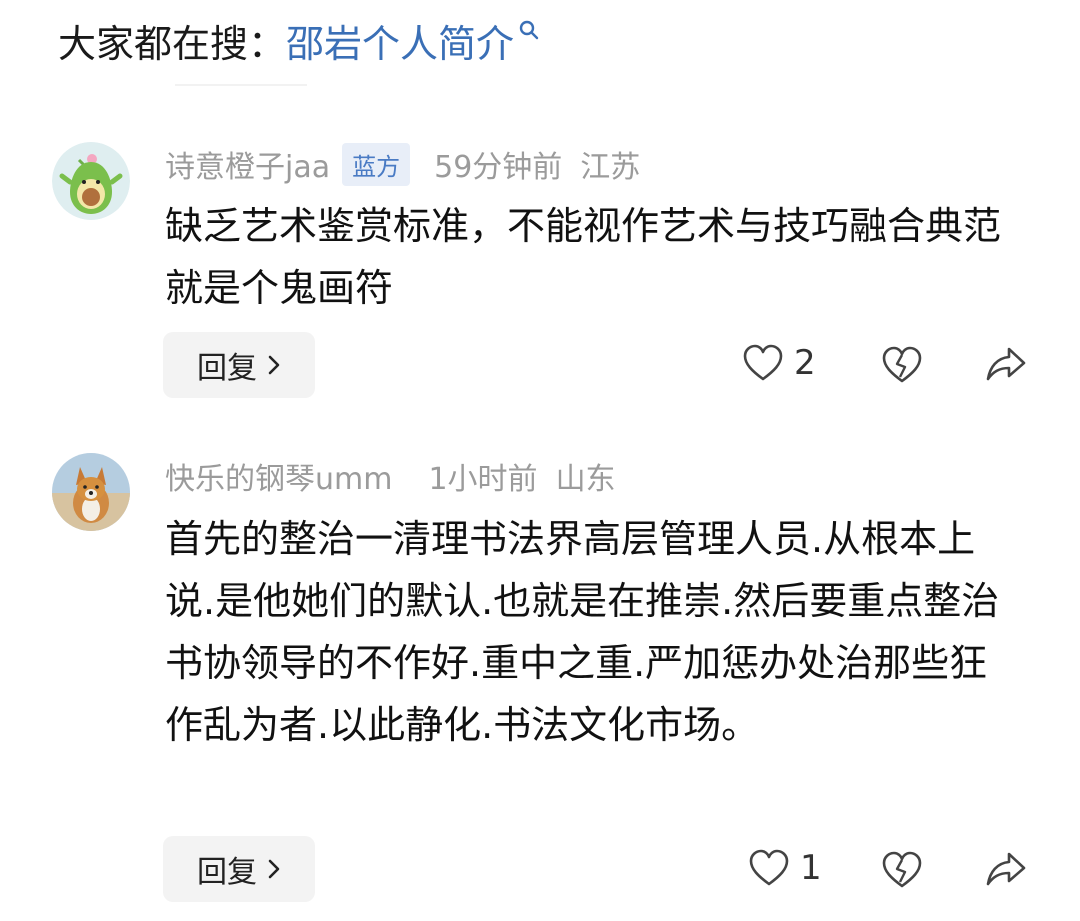  I want to click on search-icon, so click(529, 29).